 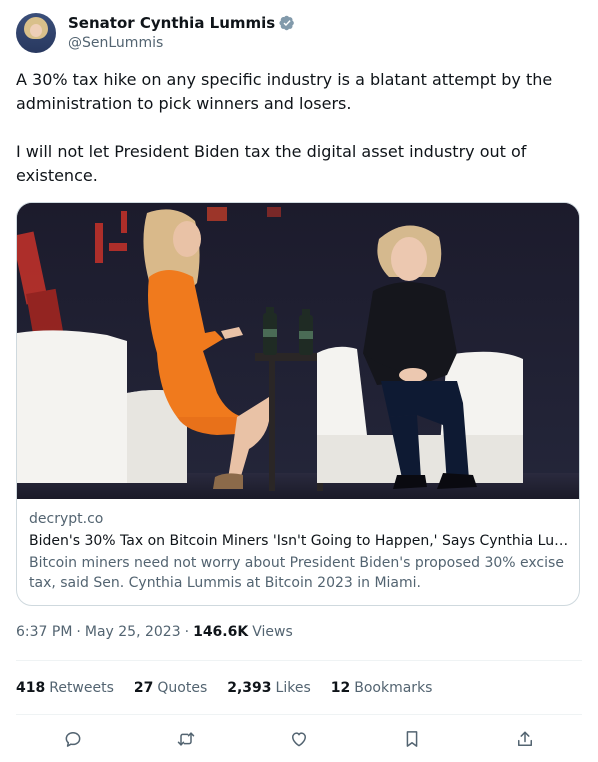 I want to click on retweet-icon, so click(x=186, y=739).